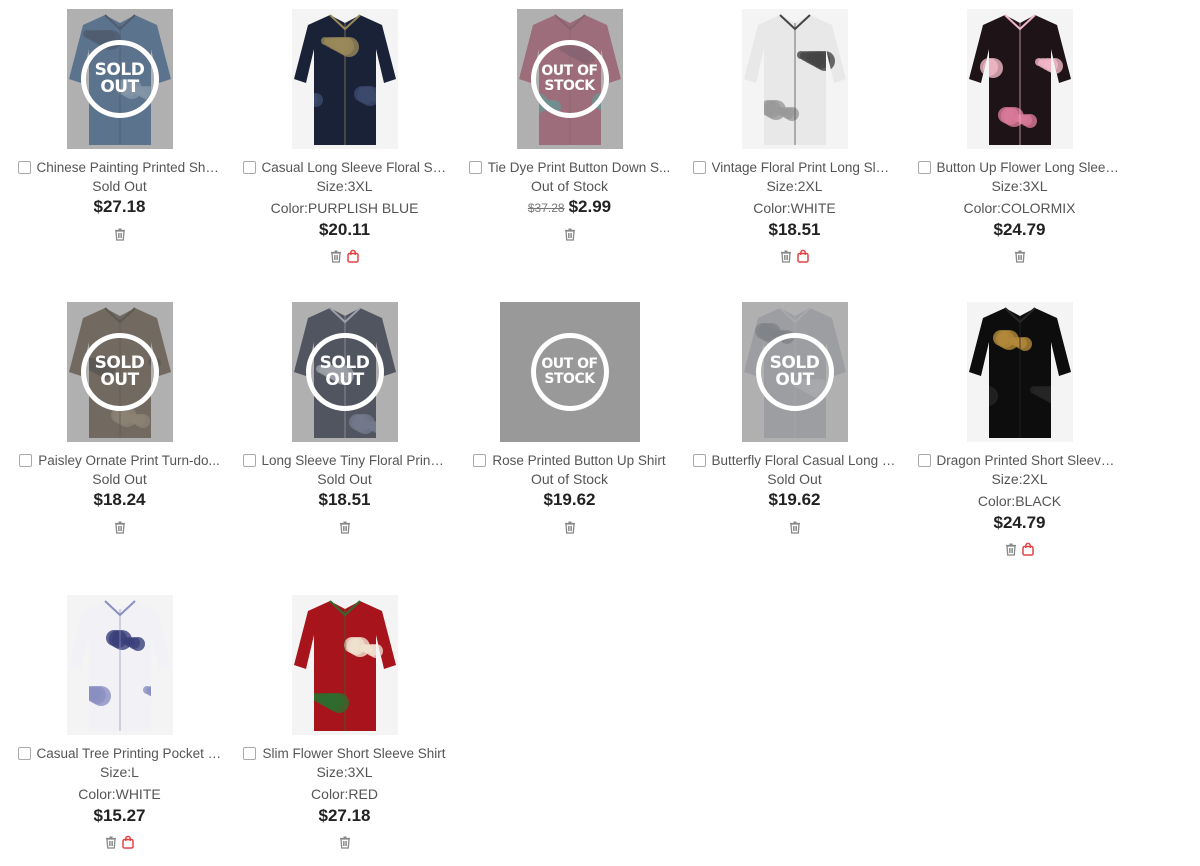 The image size is (1200, 866). I want to click on size-label: Size:L, so click(119, 772).